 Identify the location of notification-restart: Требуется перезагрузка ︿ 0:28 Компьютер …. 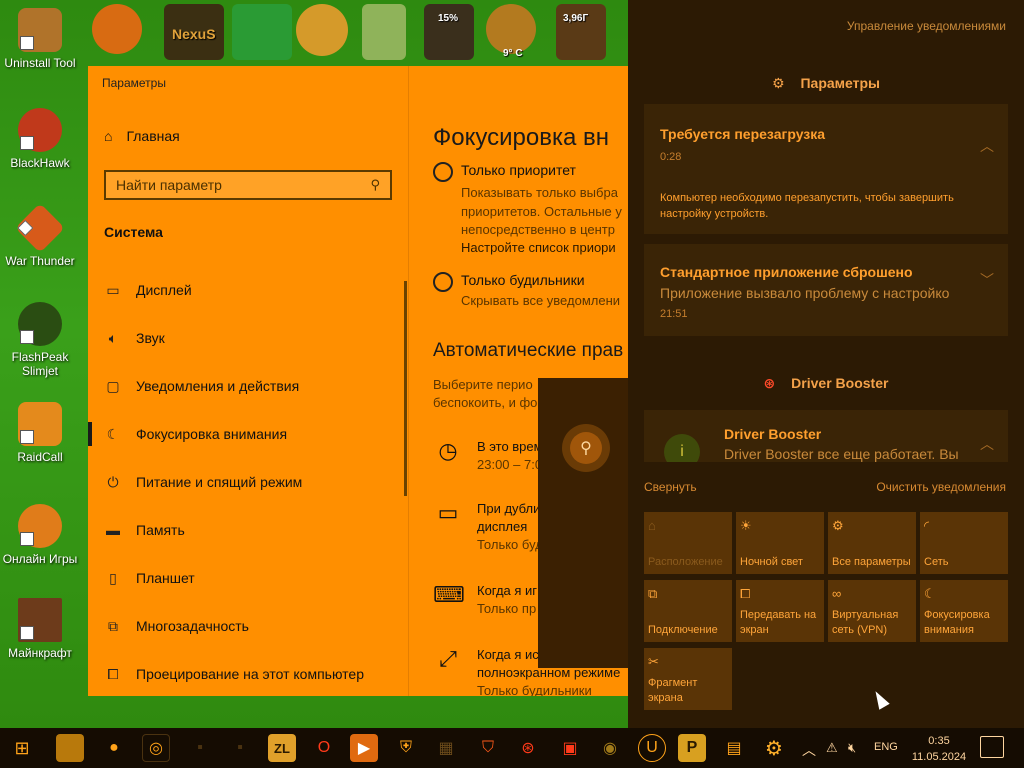
(826, 169).